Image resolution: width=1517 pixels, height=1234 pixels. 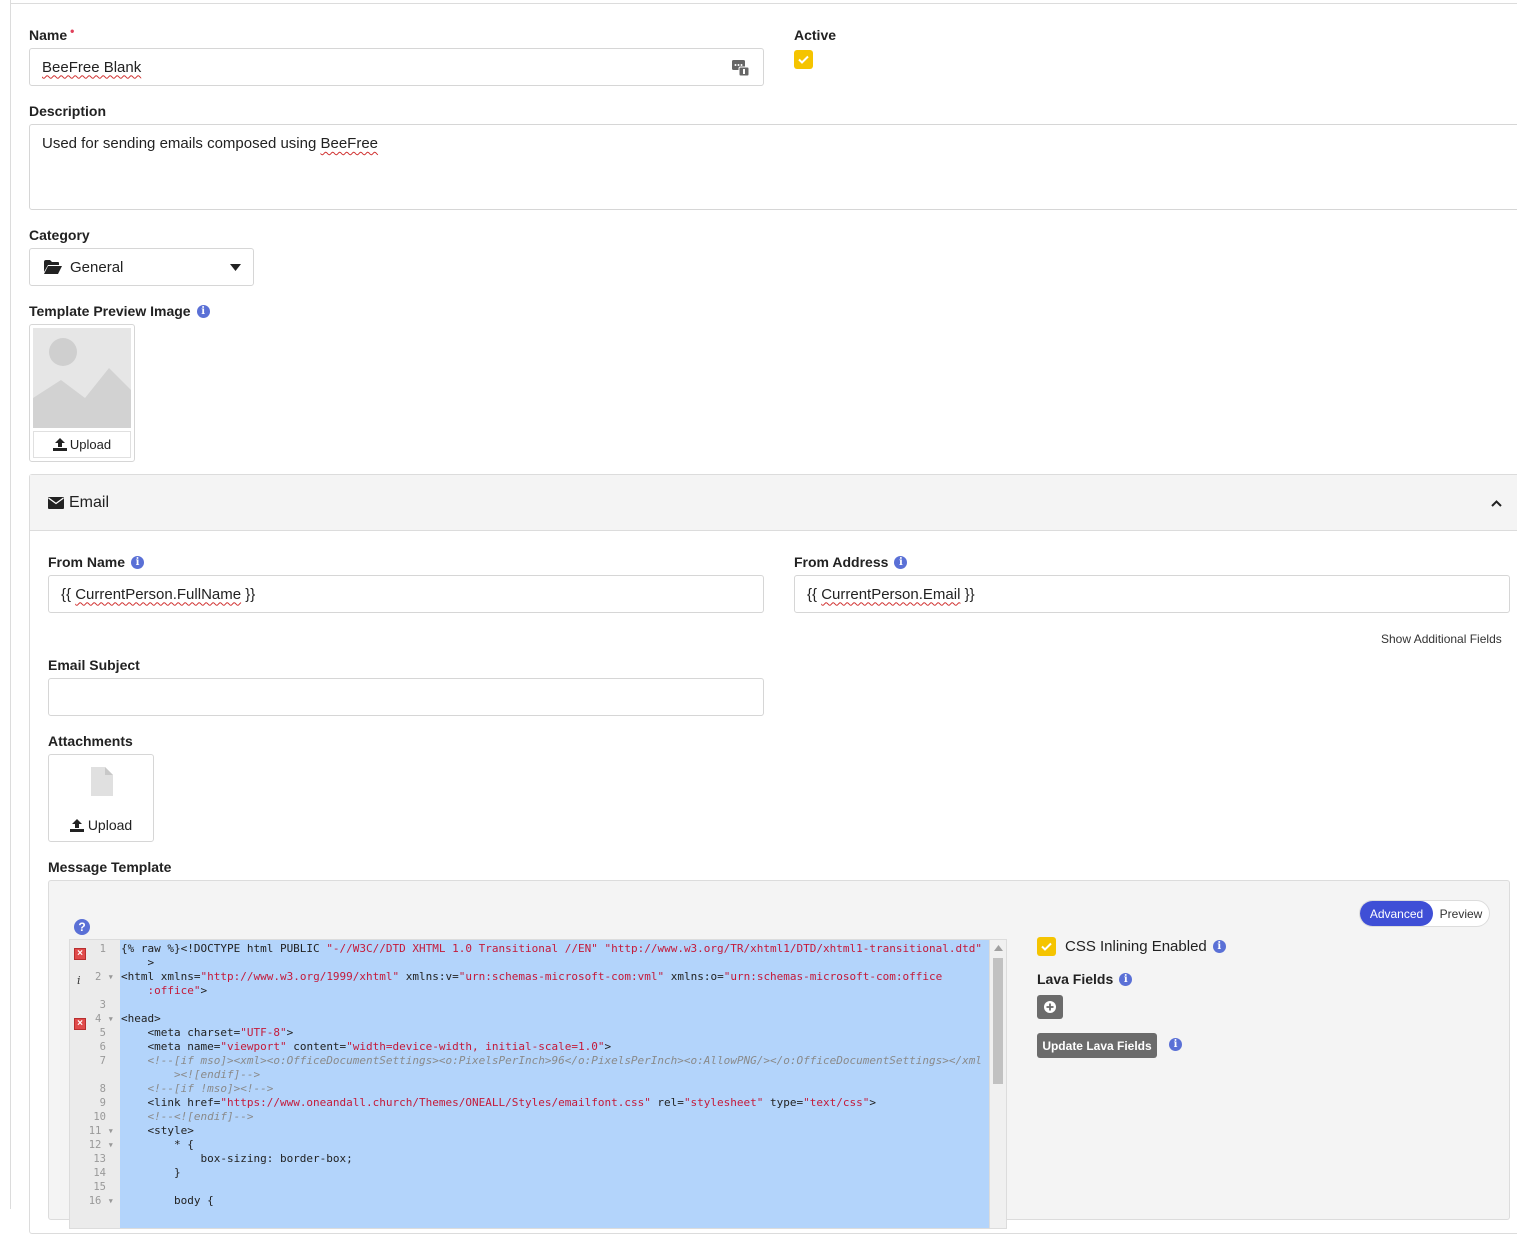 I want to click on preview-button: Preview, so click(x=1461, y=913).